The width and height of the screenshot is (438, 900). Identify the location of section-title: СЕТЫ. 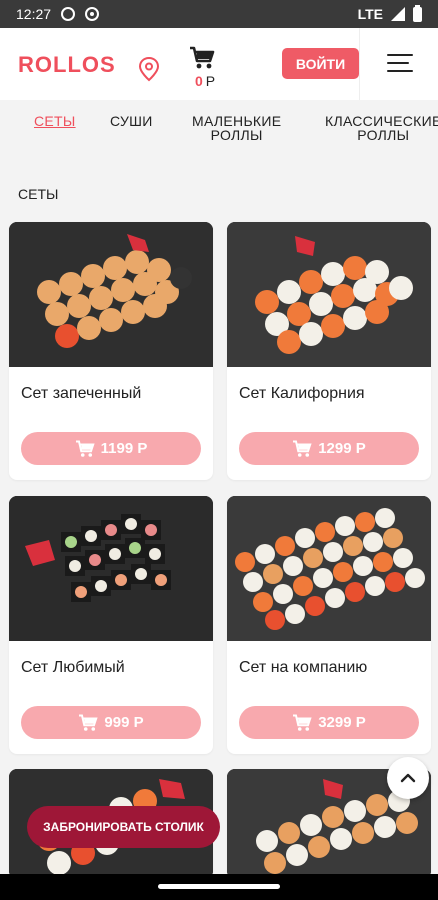
(38, 194).